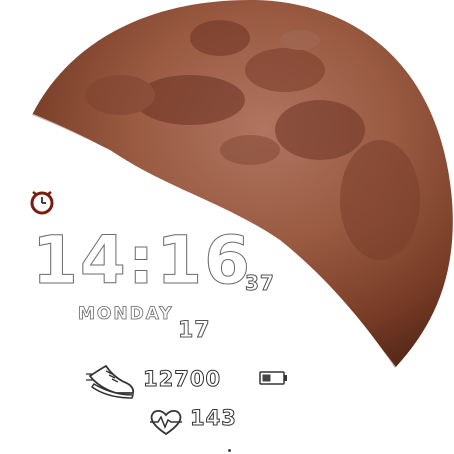  I want to click on step-count: 12700, so click(182, 379).